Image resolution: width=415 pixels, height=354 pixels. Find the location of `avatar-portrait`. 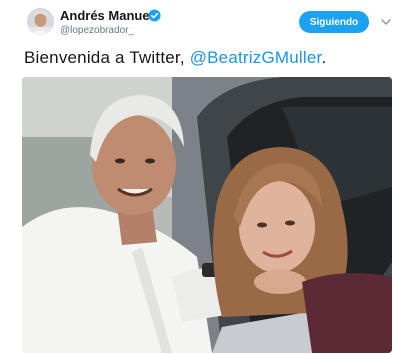

avatar-portrait is located at coordinates (40, 21).